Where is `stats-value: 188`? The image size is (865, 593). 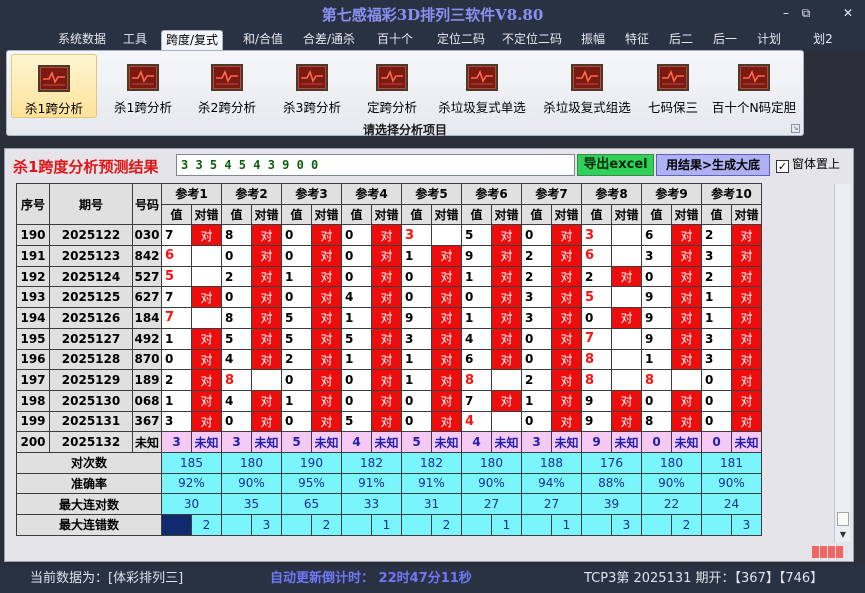
stats-value: 188 is located at coordinates (551, 462).